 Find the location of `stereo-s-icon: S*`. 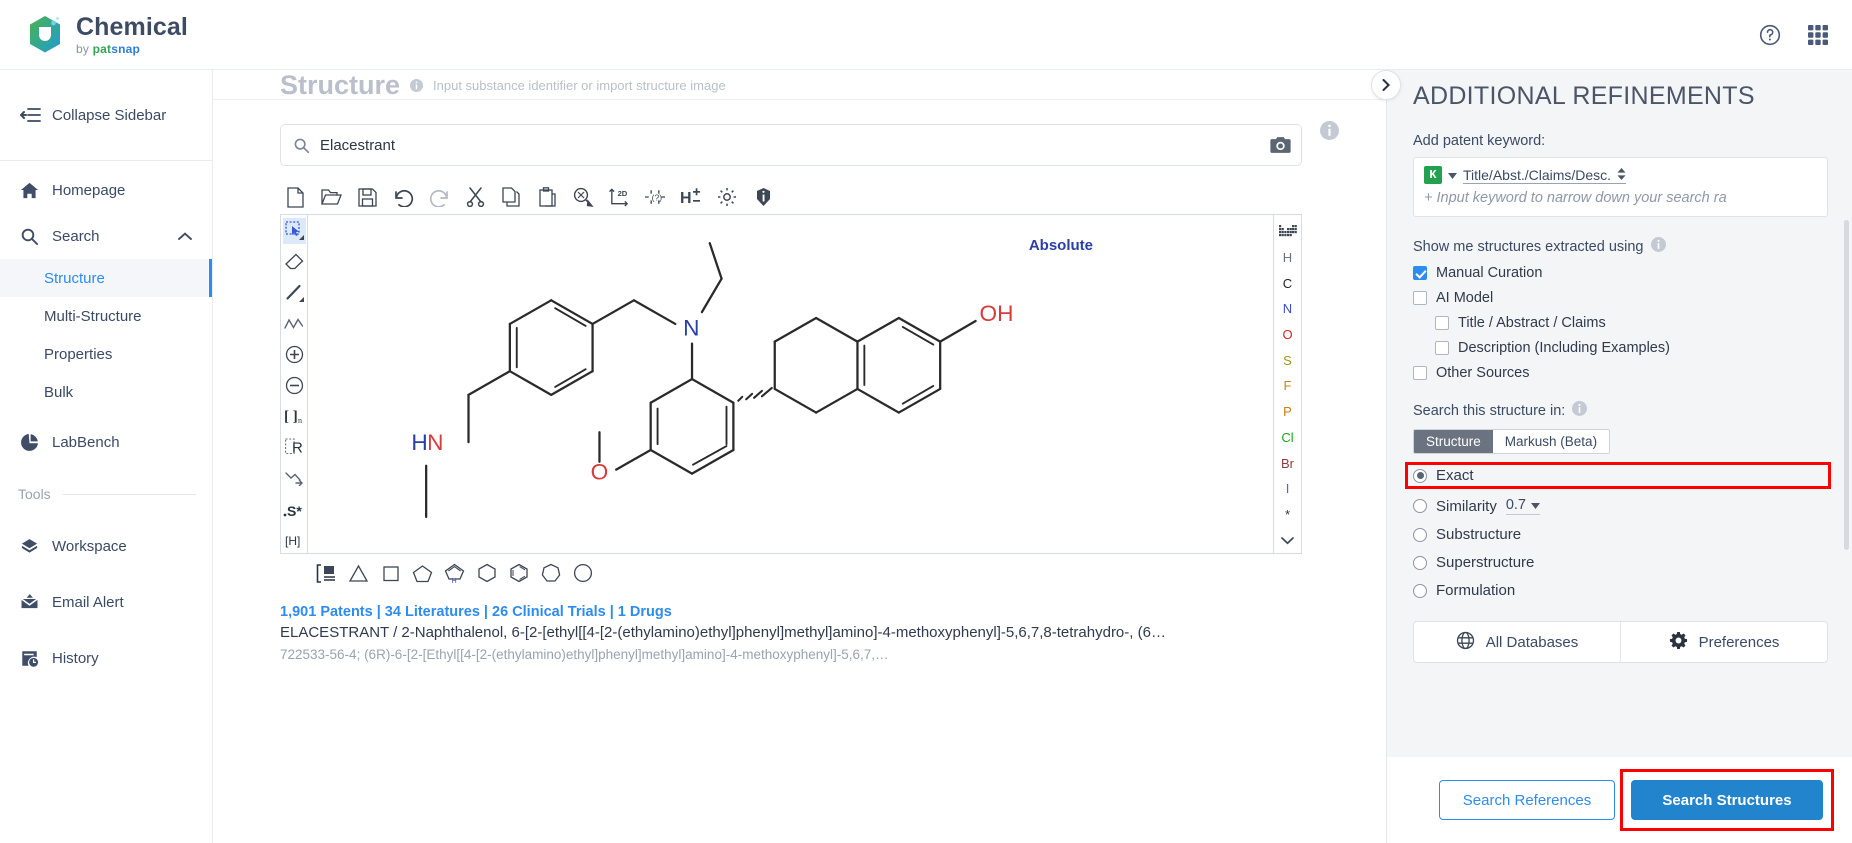

stereo-s-icon: S* is located at coordinates (294, 509).